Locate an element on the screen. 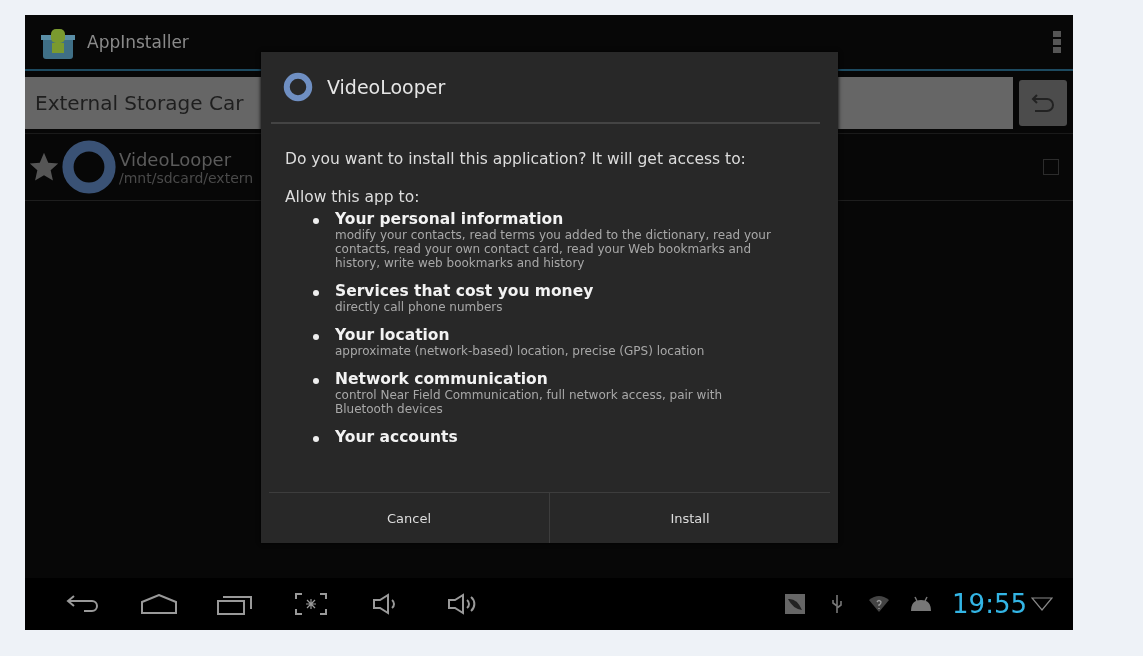 The width and height of the screenshot is (1143, 656). permission-details: control Near Field Communication, full network access, pair with Bluetooth devices is located at coordinates (529, 402).